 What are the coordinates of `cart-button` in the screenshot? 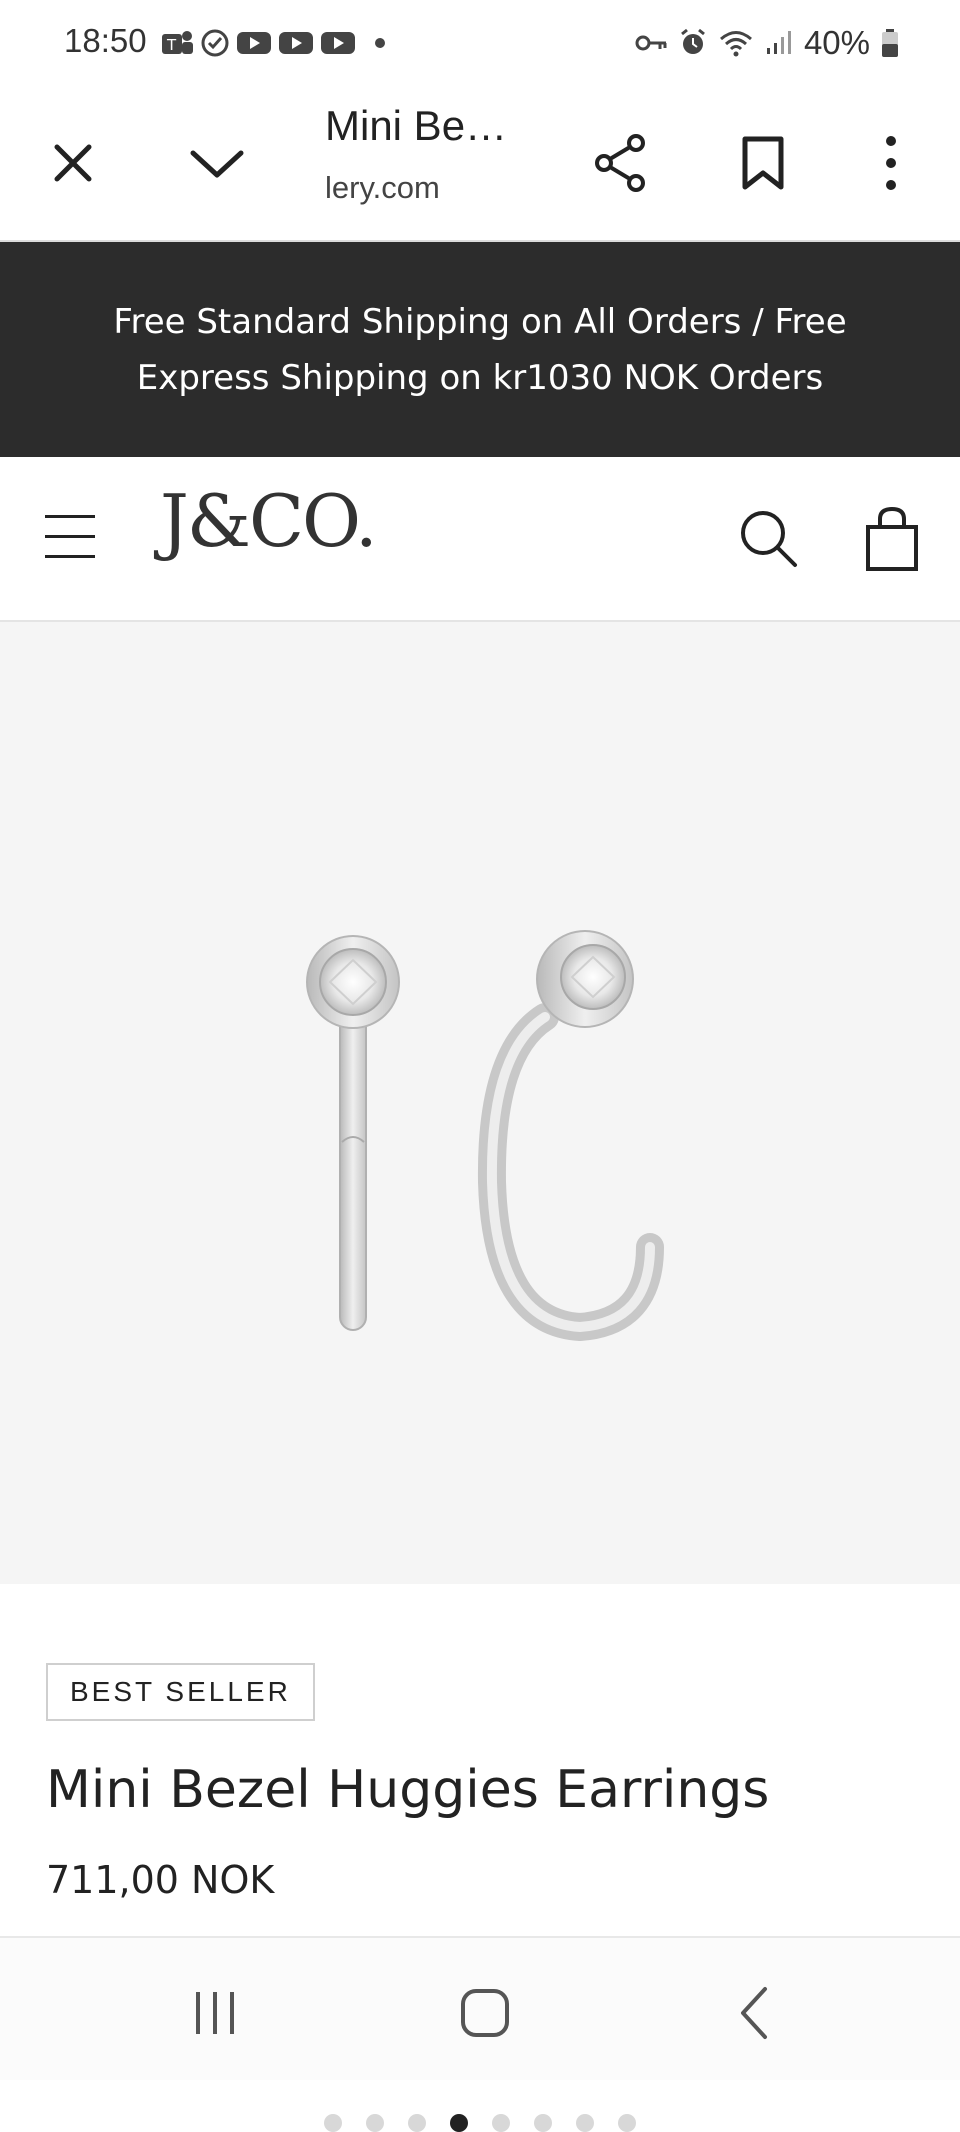 It's located at (892, 540).